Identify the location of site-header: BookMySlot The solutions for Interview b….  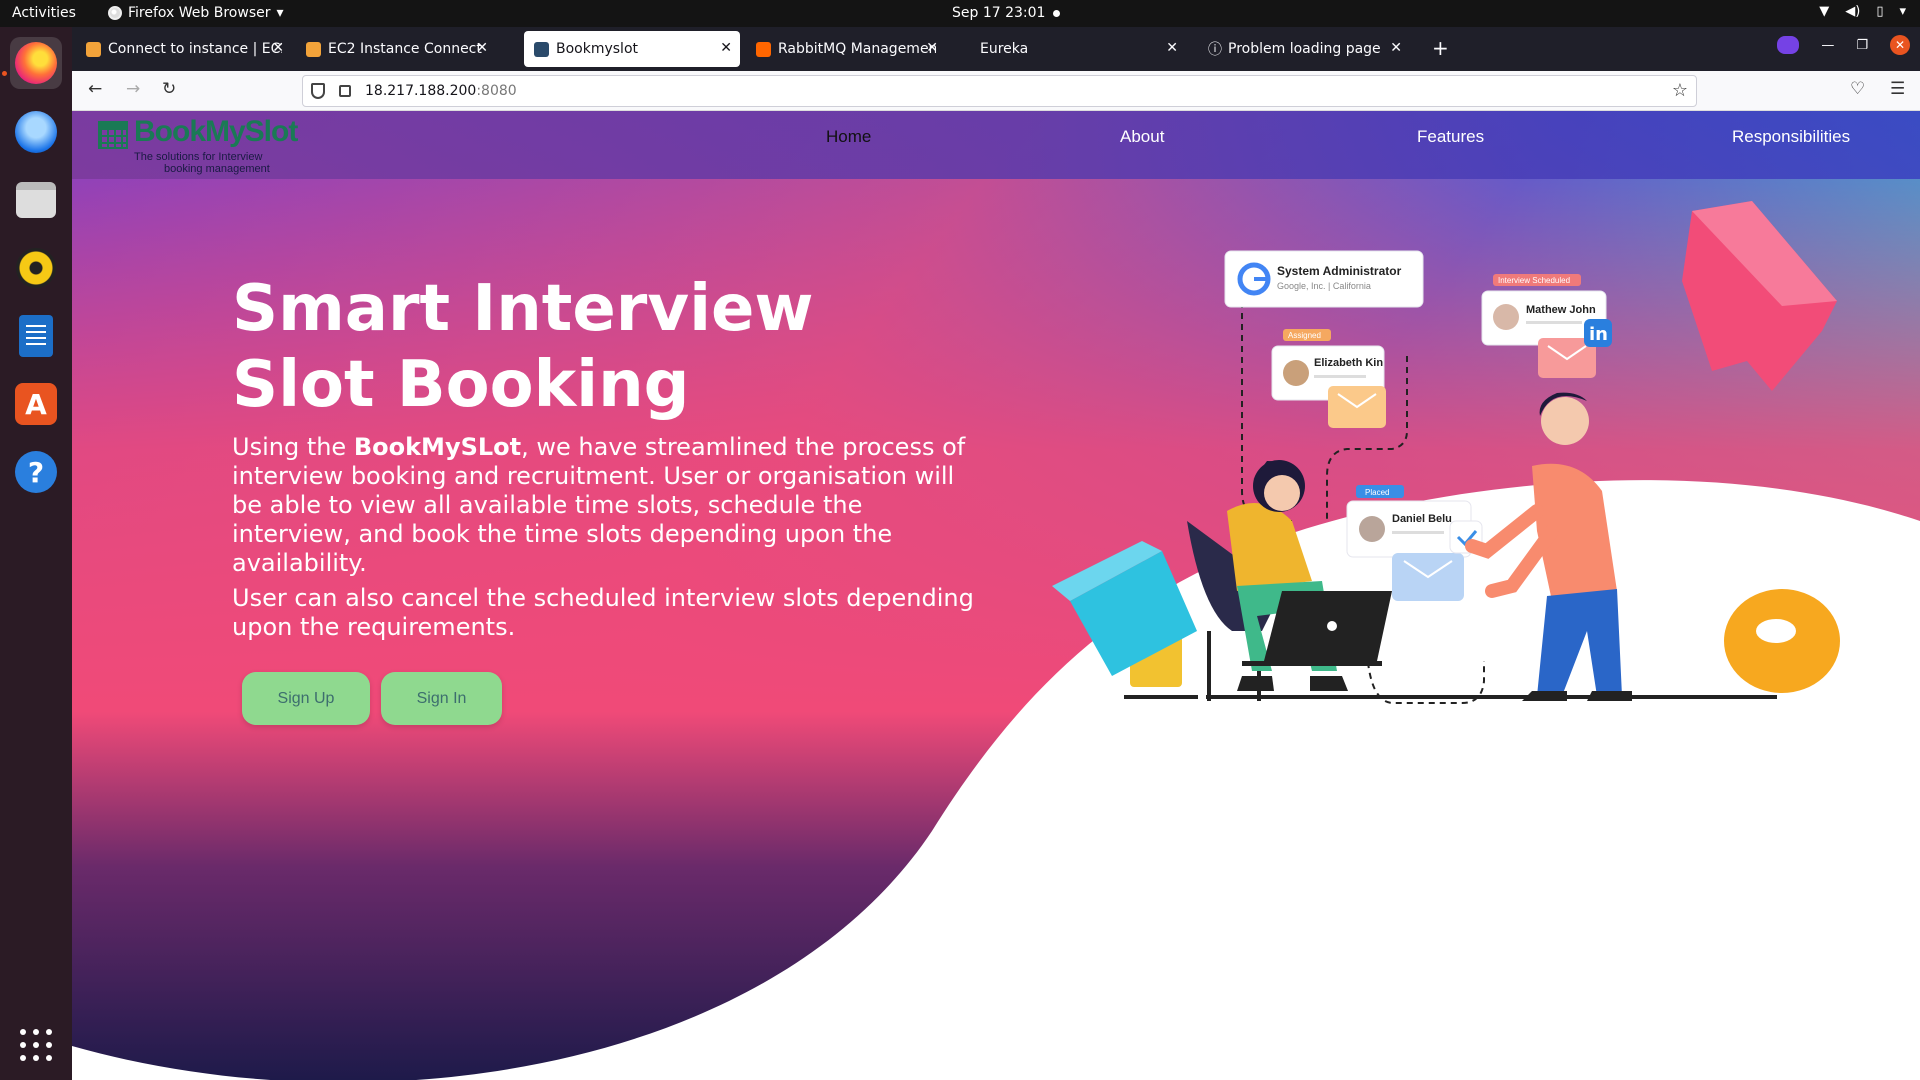
(996, 145).